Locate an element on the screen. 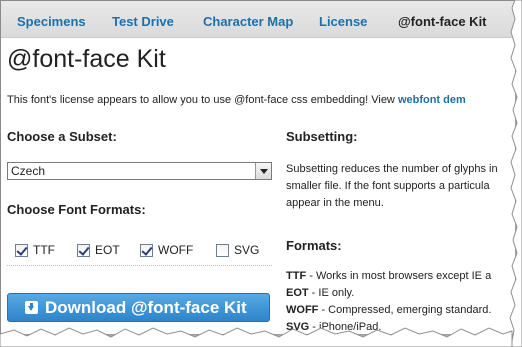  subsetting-line: appear in the menu. is located at coordinates (335, 203).